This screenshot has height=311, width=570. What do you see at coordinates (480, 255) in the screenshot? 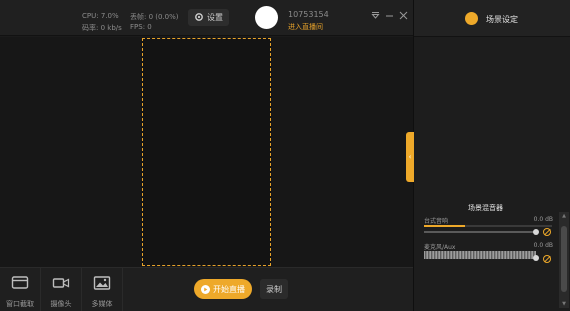
I see `waveform-meter` at bounding box center [480, 255].